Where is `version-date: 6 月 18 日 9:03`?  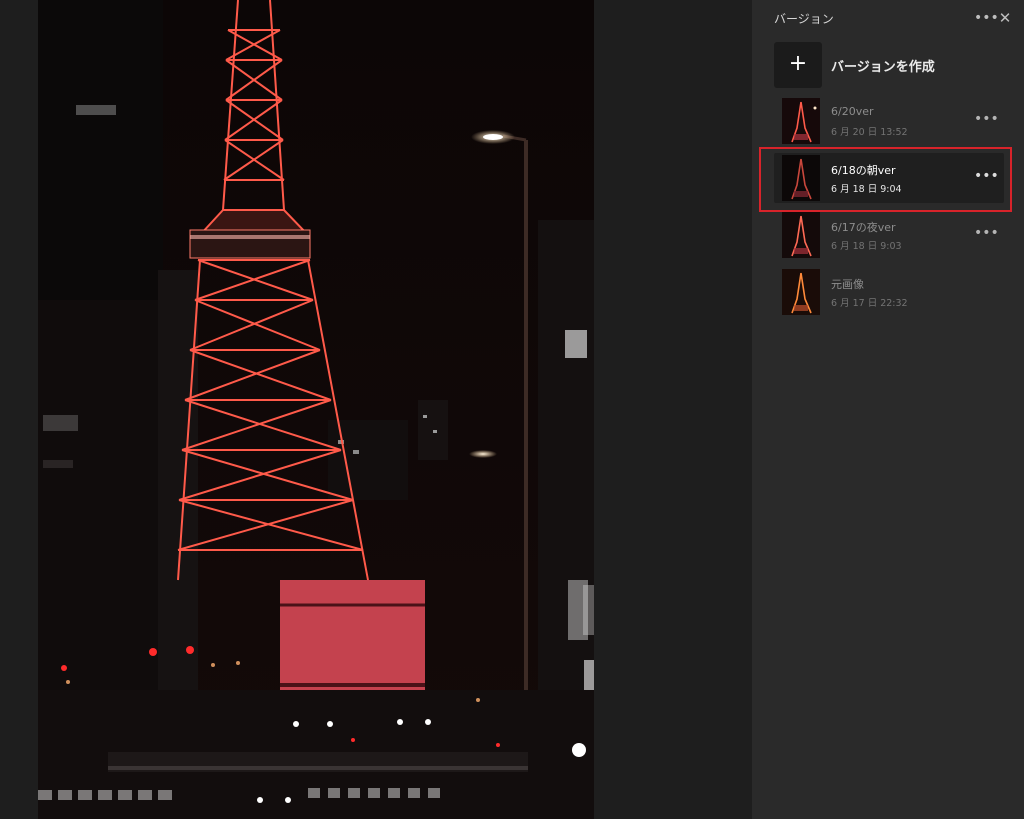 version-date: 6 月 18 日 9:03 is located at coordinates (866, 246).